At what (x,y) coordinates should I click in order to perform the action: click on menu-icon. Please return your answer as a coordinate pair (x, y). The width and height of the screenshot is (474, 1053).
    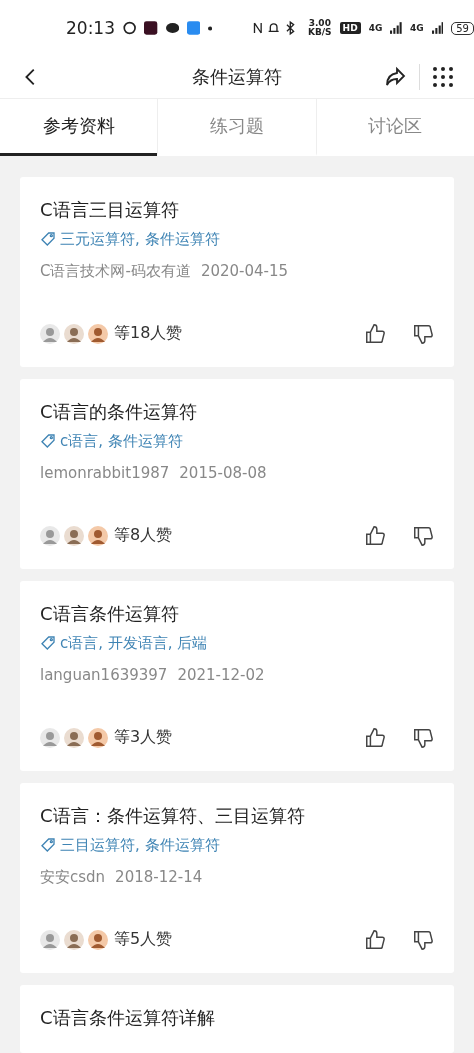
    Looking at the image, I should click on (443, 77).